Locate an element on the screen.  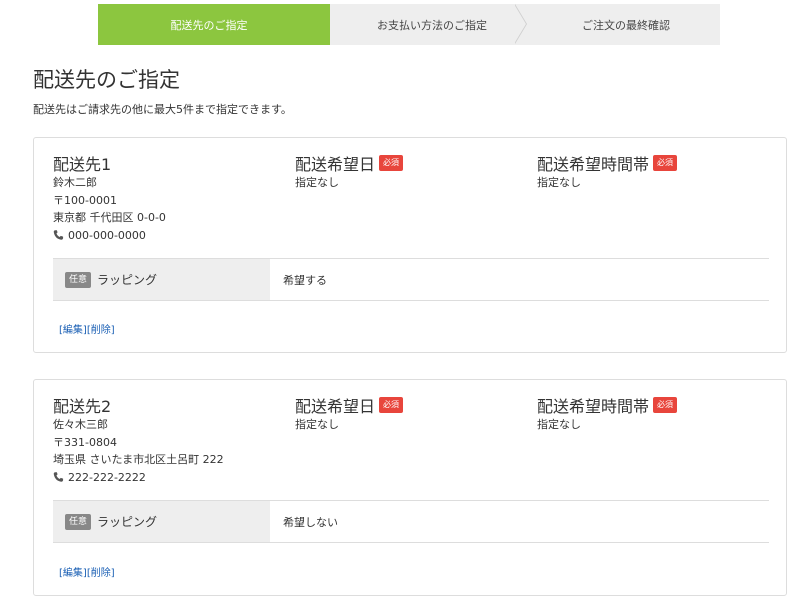
wrapping-value: 希望しない is located at coordinates (310, 522).